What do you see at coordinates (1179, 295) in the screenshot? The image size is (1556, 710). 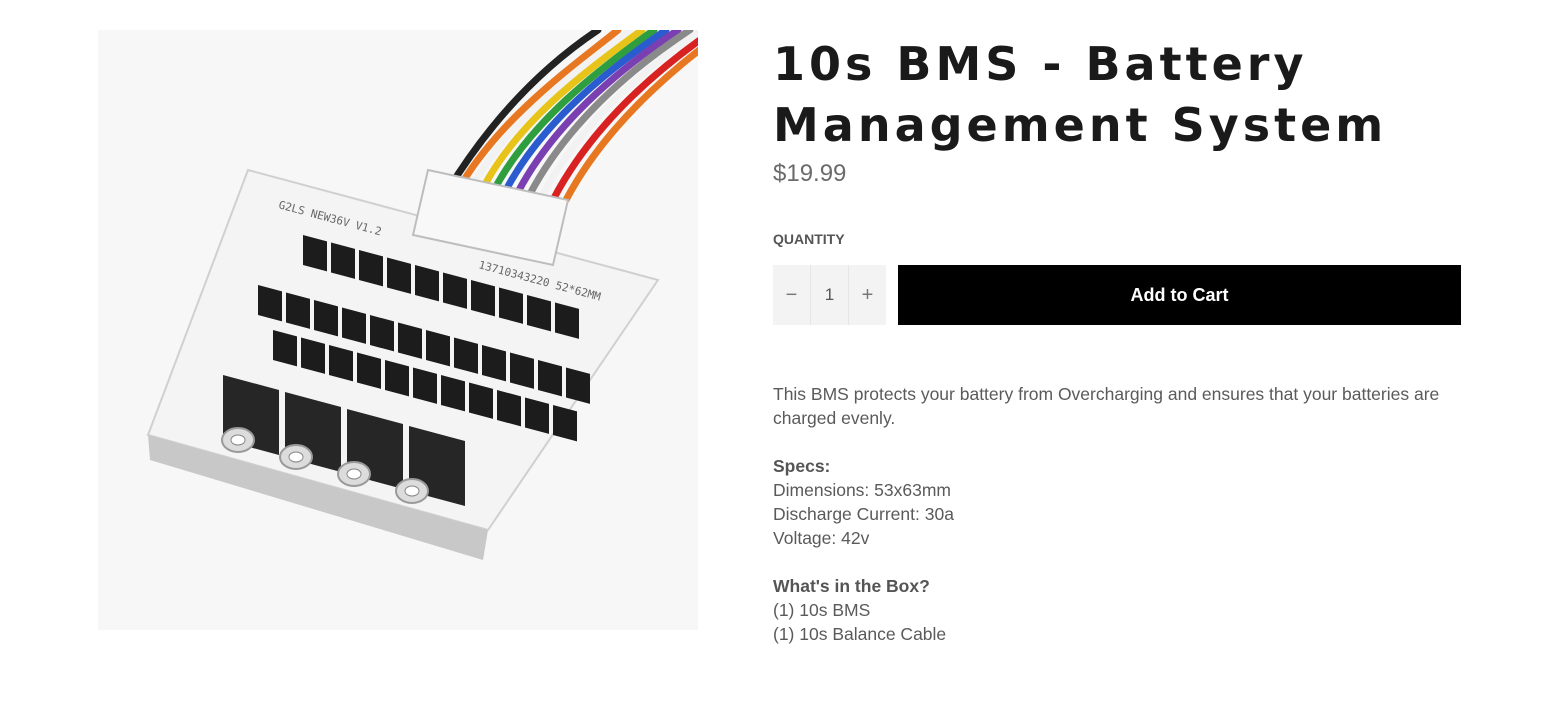 I see `add-to-cart-button: Add to Cart` at bounding box center [1179, 295].